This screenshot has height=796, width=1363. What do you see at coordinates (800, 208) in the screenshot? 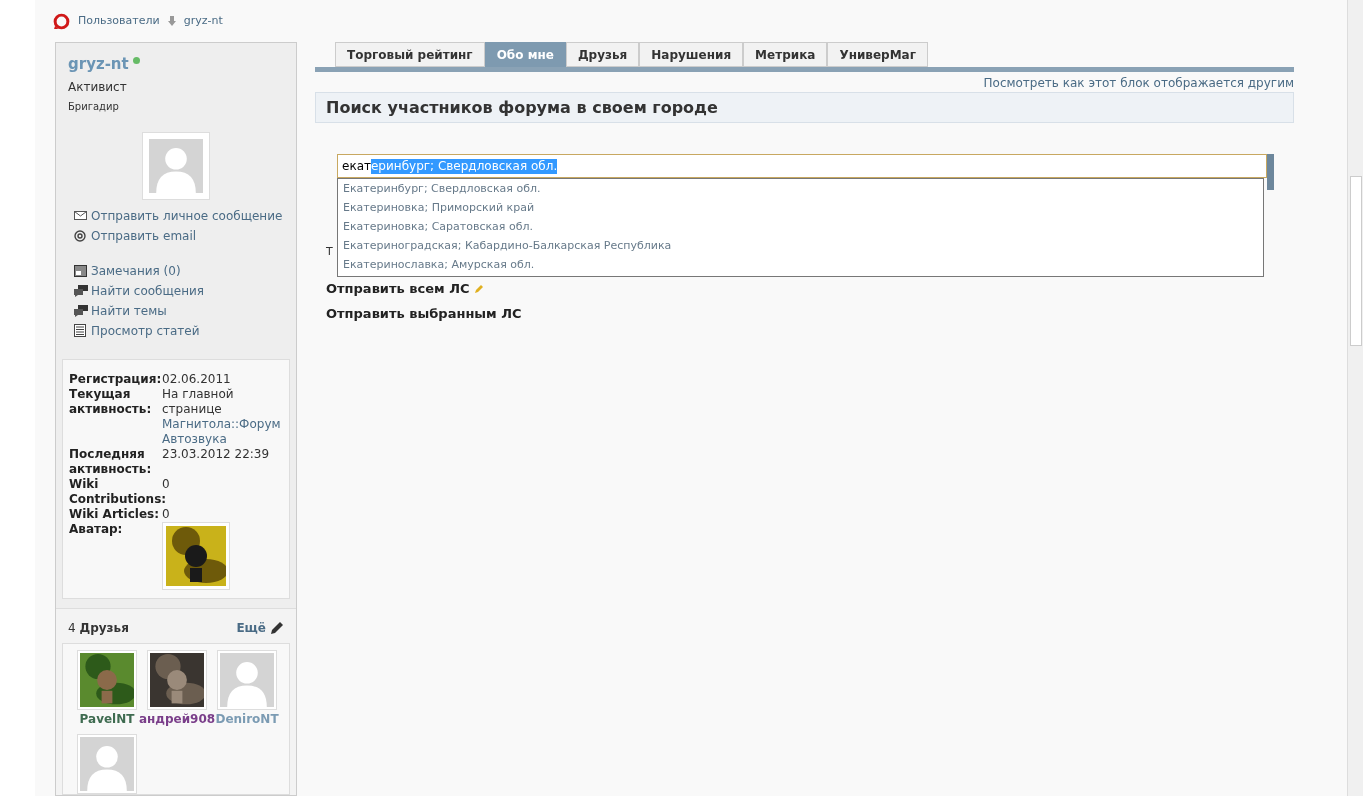
I see `suggestion-item: Екатериновка; Приморский край` at bounding box center [800, 208].